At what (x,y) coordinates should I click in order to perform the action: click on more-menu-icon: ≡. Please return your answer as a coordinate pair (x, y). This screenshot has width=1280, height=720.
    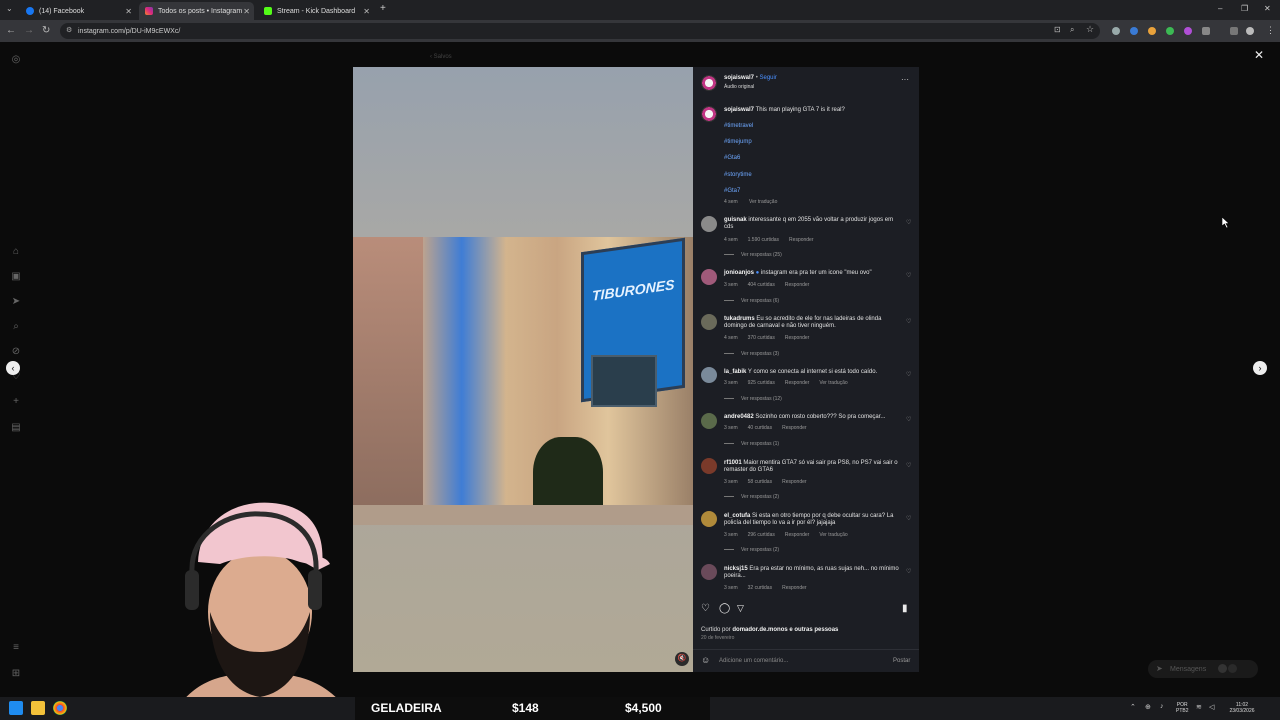
    Looking at the image, I should click on (16, 648).